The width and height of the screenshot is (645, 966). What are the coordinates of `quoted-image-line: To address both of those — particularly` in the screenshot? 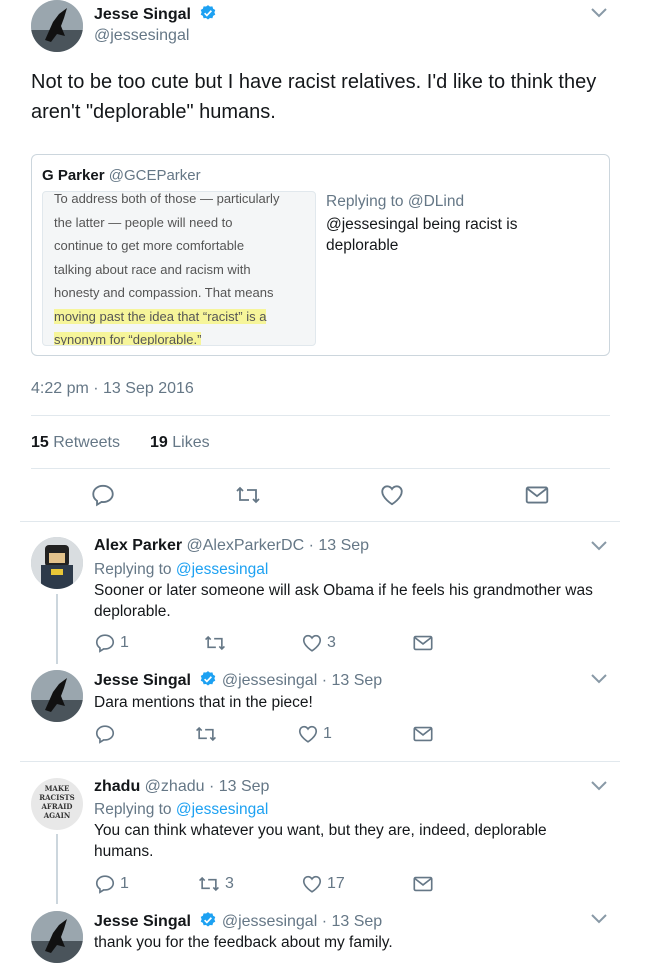 It's located at (167, 198).